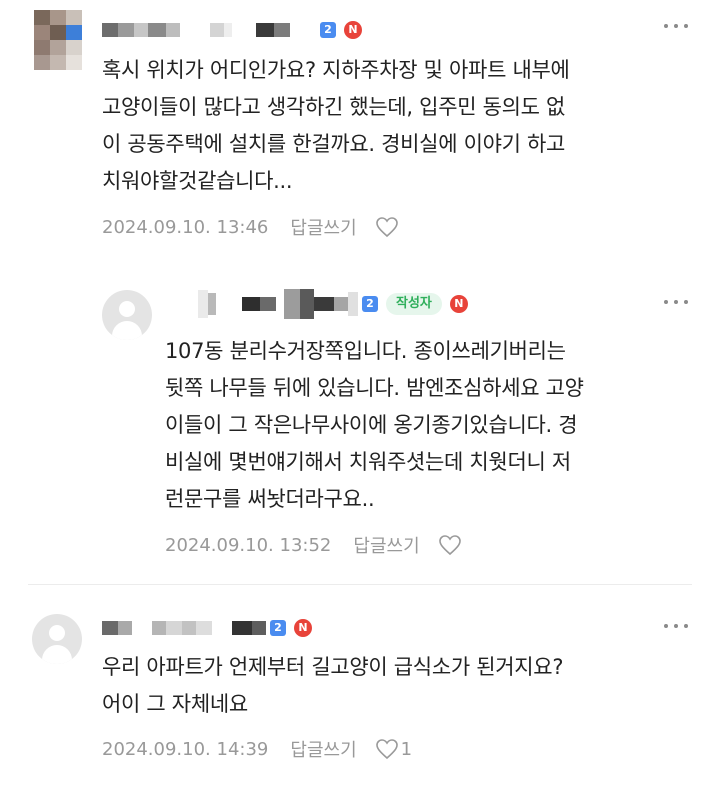 The width and height of the screenshot is (720, 786). I want to click on comment-meta: 2024.09.10. 13:46 답글쓰기, so click(251, 227).